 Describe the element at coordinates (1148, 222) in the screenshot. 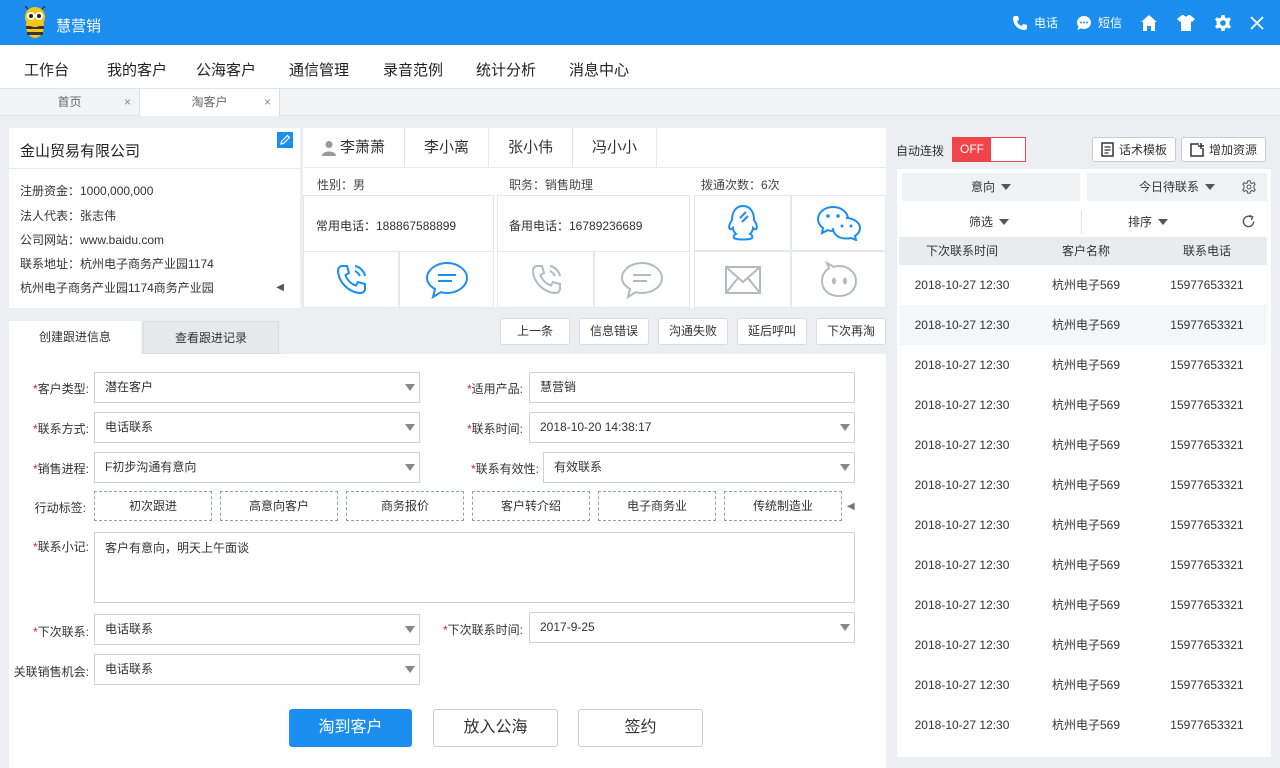

I see `sort-filter: 排序` at that location.